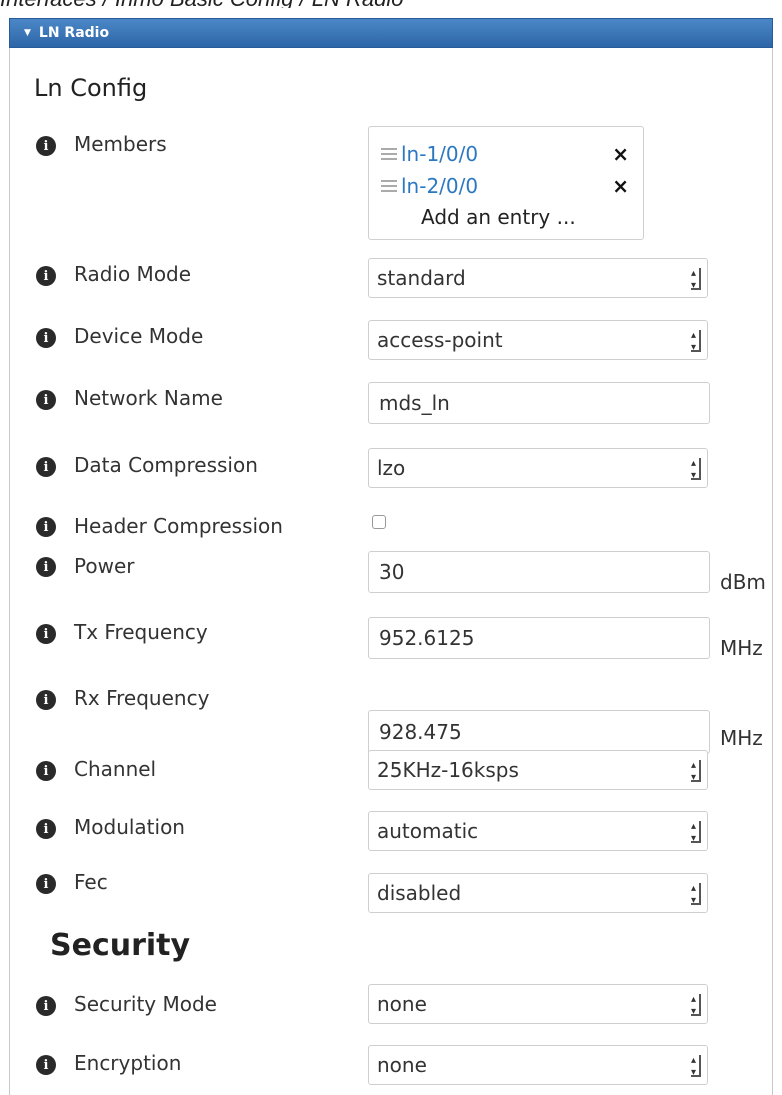 The height and width of the screenshot is (1095, 782). What do you see at coordinates (104, 566) in the screenshot?
I see `power-label: Power` at bounding box center [104, 566].